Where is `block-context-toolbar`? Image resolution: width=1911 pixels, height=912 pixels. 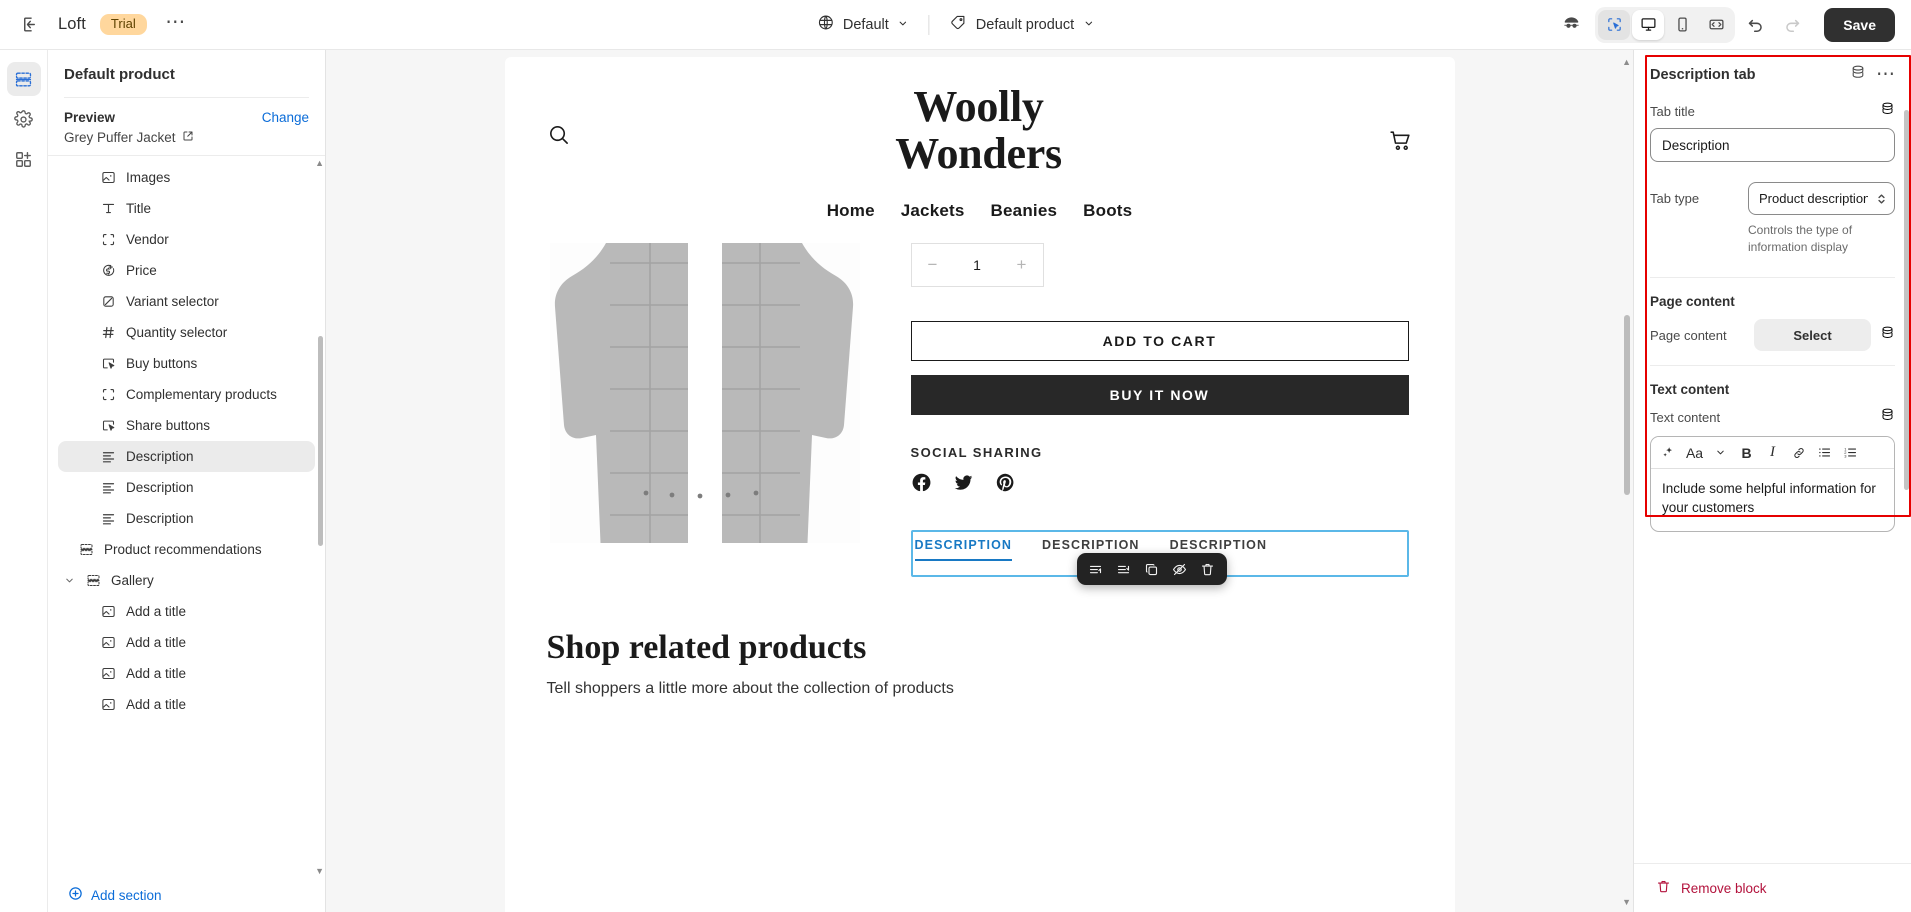
block-context-toolbar is located at coordinates (1151, 569).